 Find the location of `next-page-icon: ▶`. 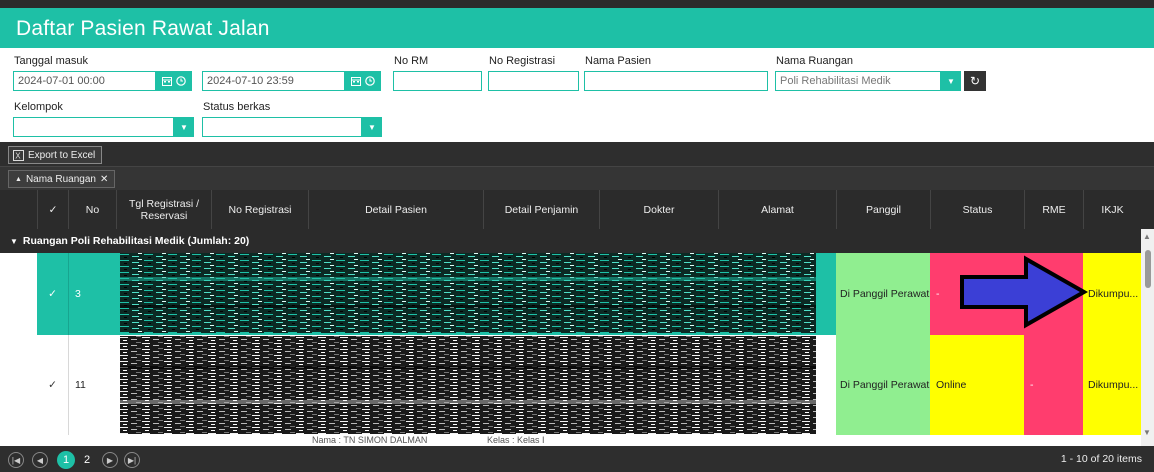

next-page-icon: ▶ is located at coordinates (110, 460).